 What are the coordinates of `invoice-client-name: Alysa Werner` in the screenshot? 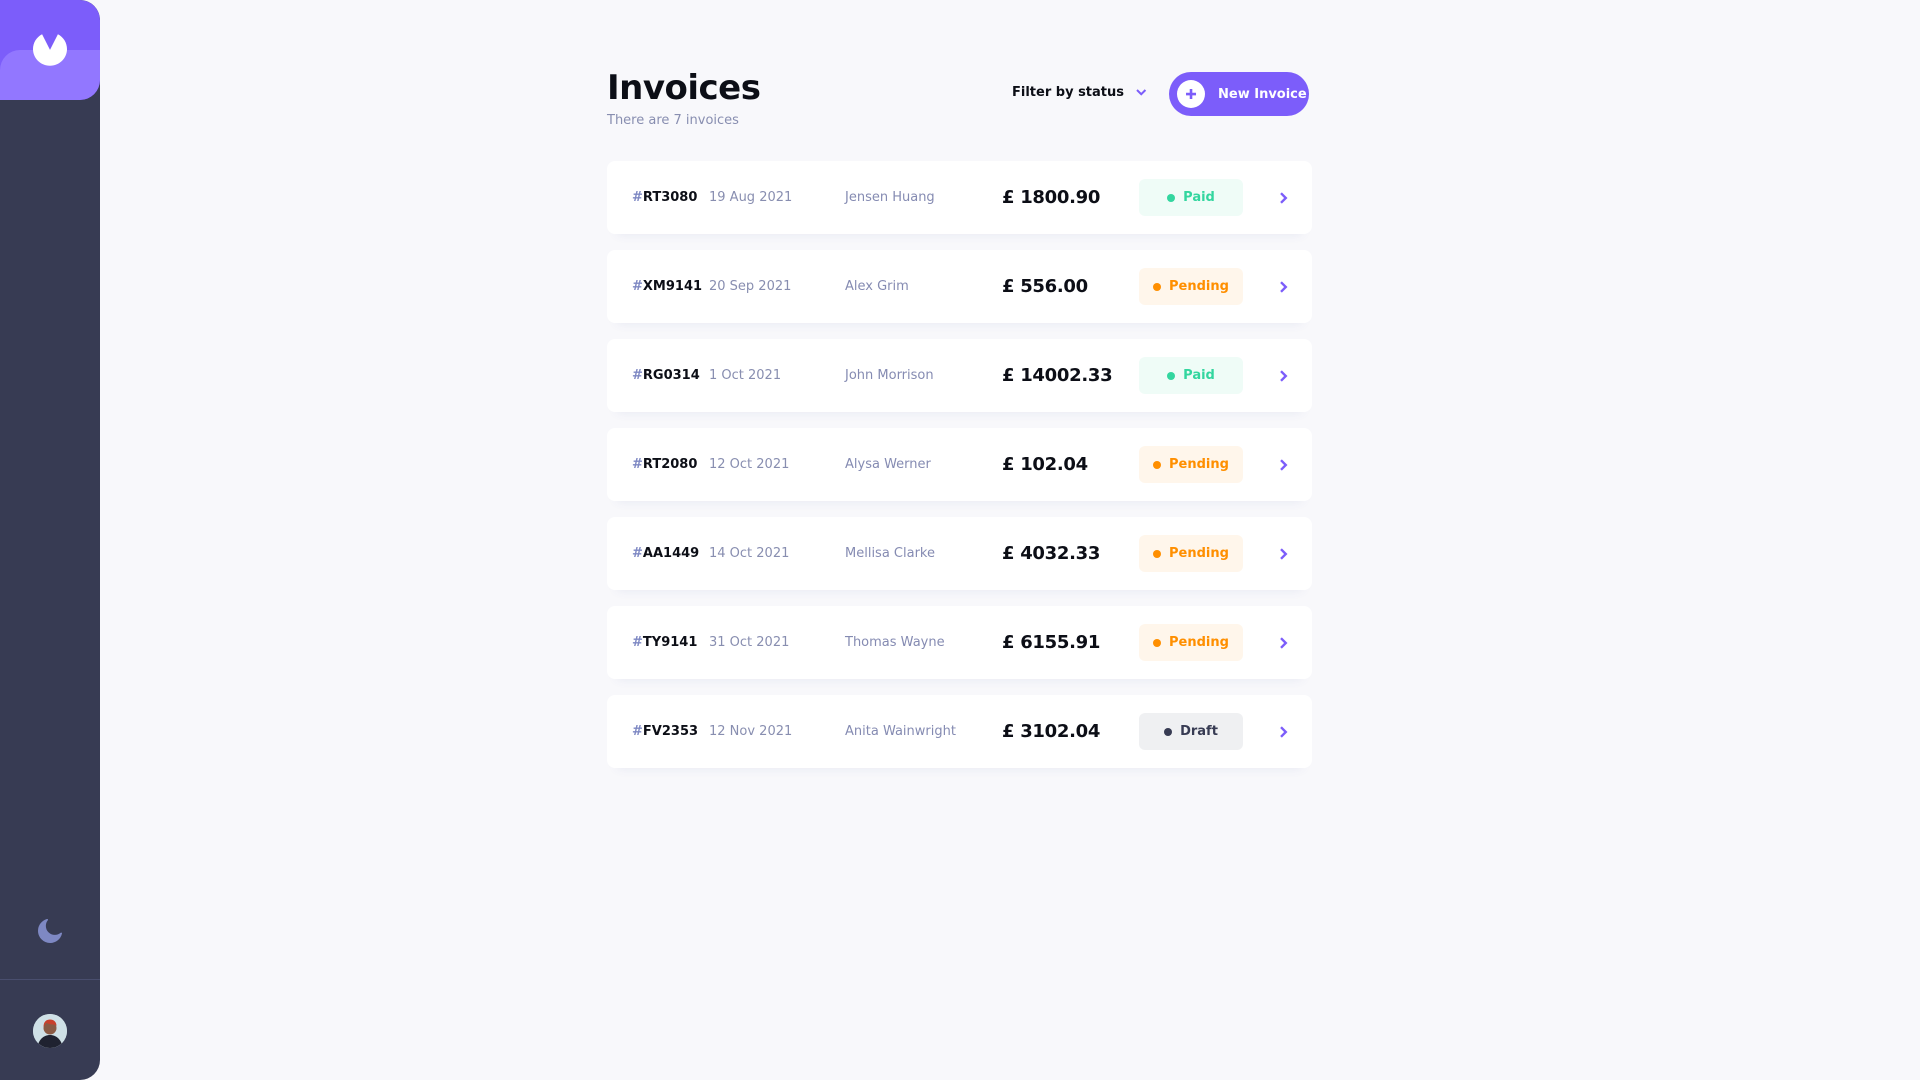 It's located at (888, 464).